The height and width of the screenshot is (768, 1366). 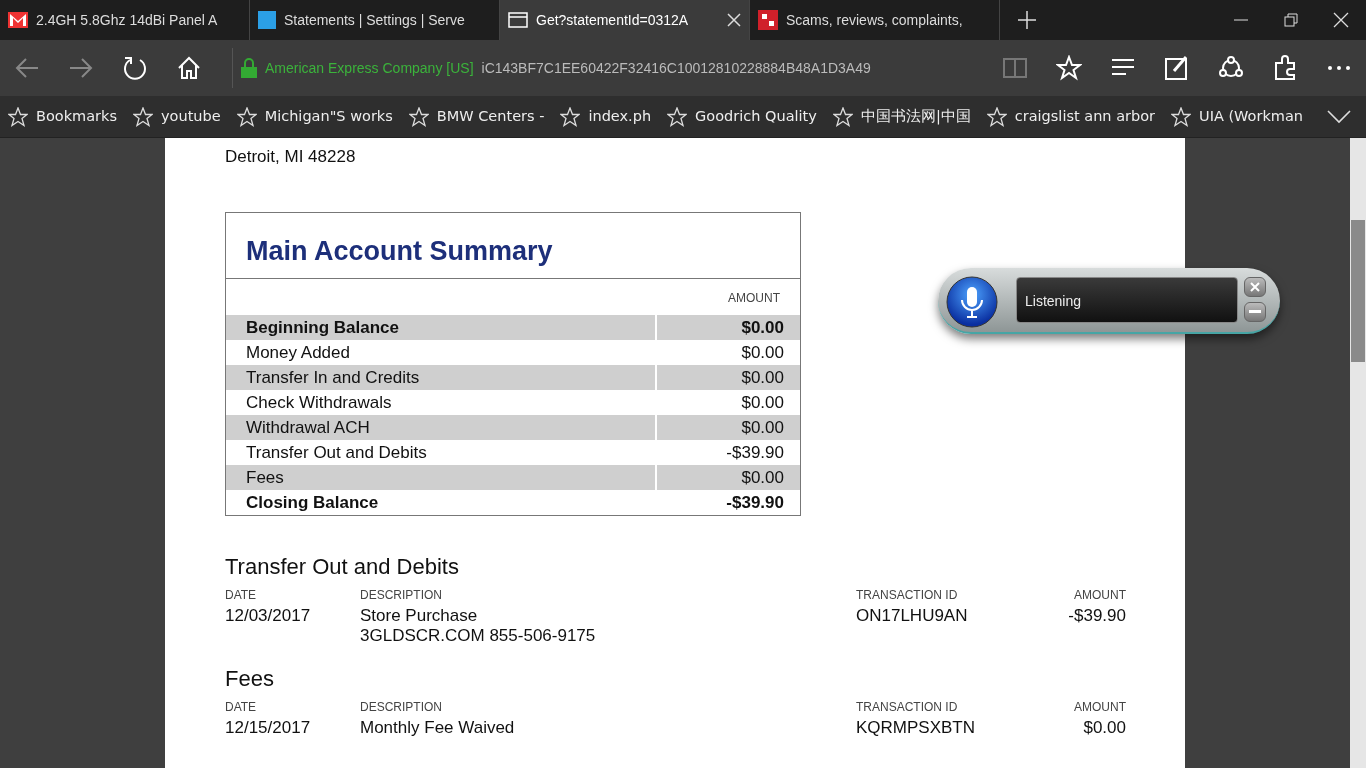 What do you see at coordinates (369, 68) in the screenshot?
I see `site-name: American Express Company [US]` at bounding box center [369, 68].